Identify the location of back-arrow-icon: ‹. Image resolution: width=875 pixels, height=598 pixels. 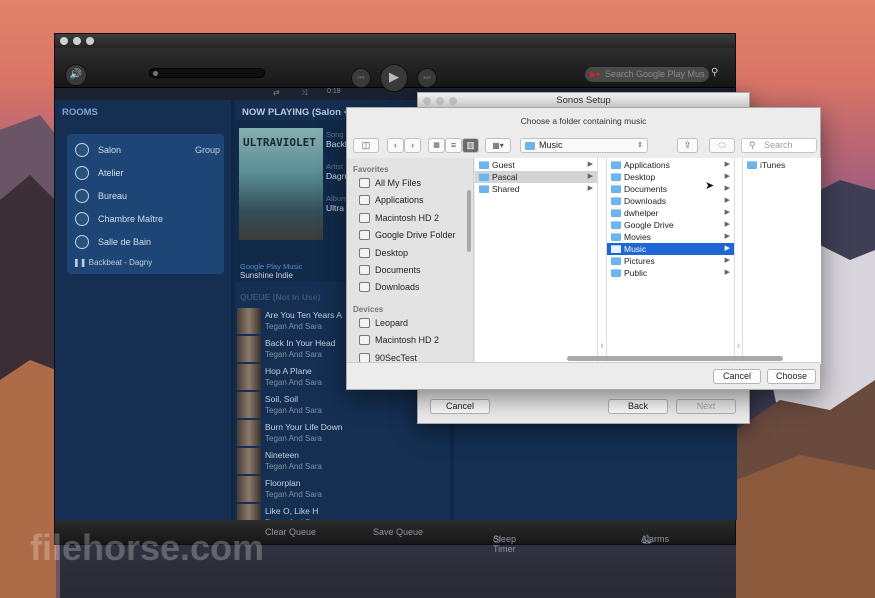
(395, 145).